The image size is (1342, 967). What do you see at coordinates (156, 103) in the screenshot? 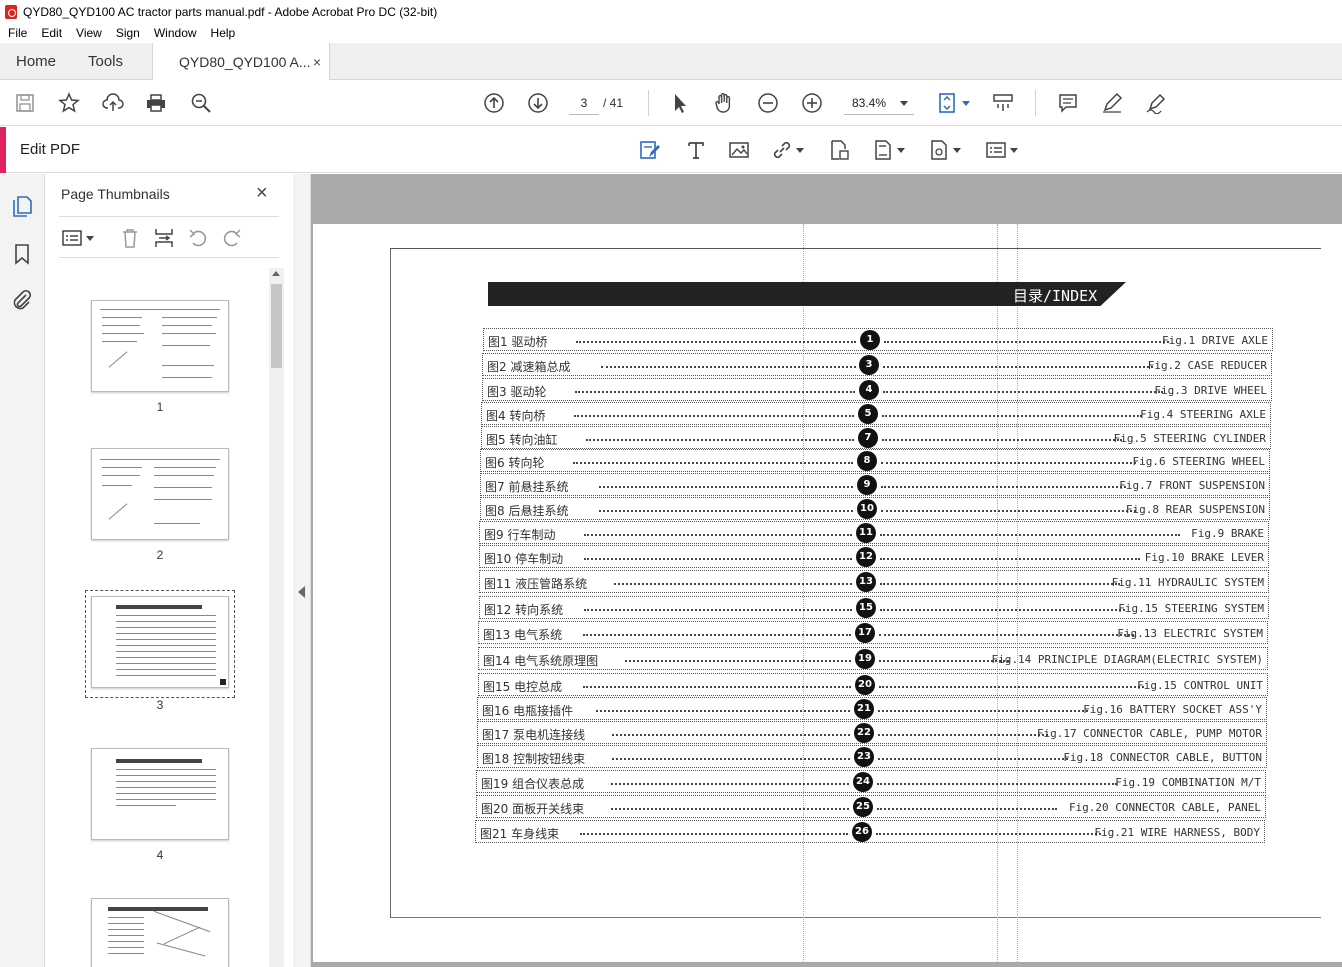
I see `print-icon` at bounding box center [156, 103].